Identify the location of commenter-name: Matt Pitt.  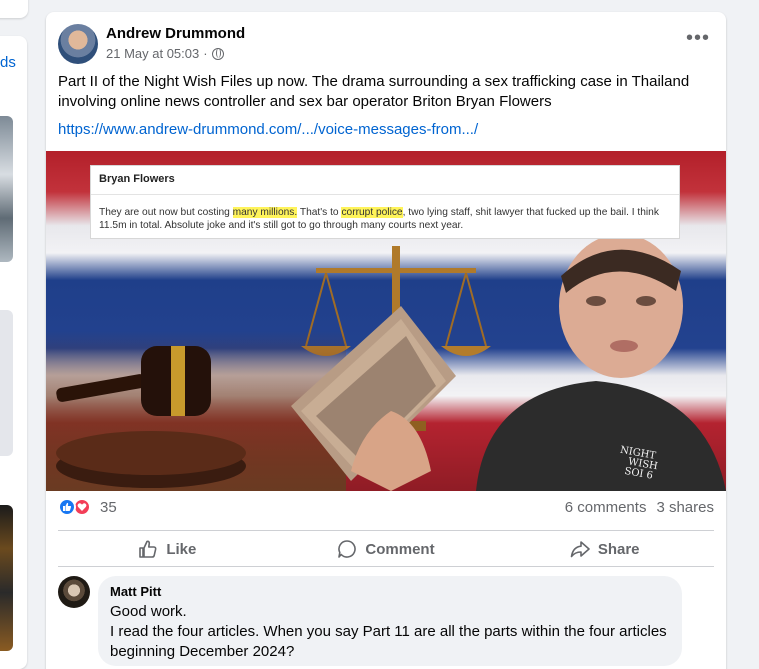
(390, 592).